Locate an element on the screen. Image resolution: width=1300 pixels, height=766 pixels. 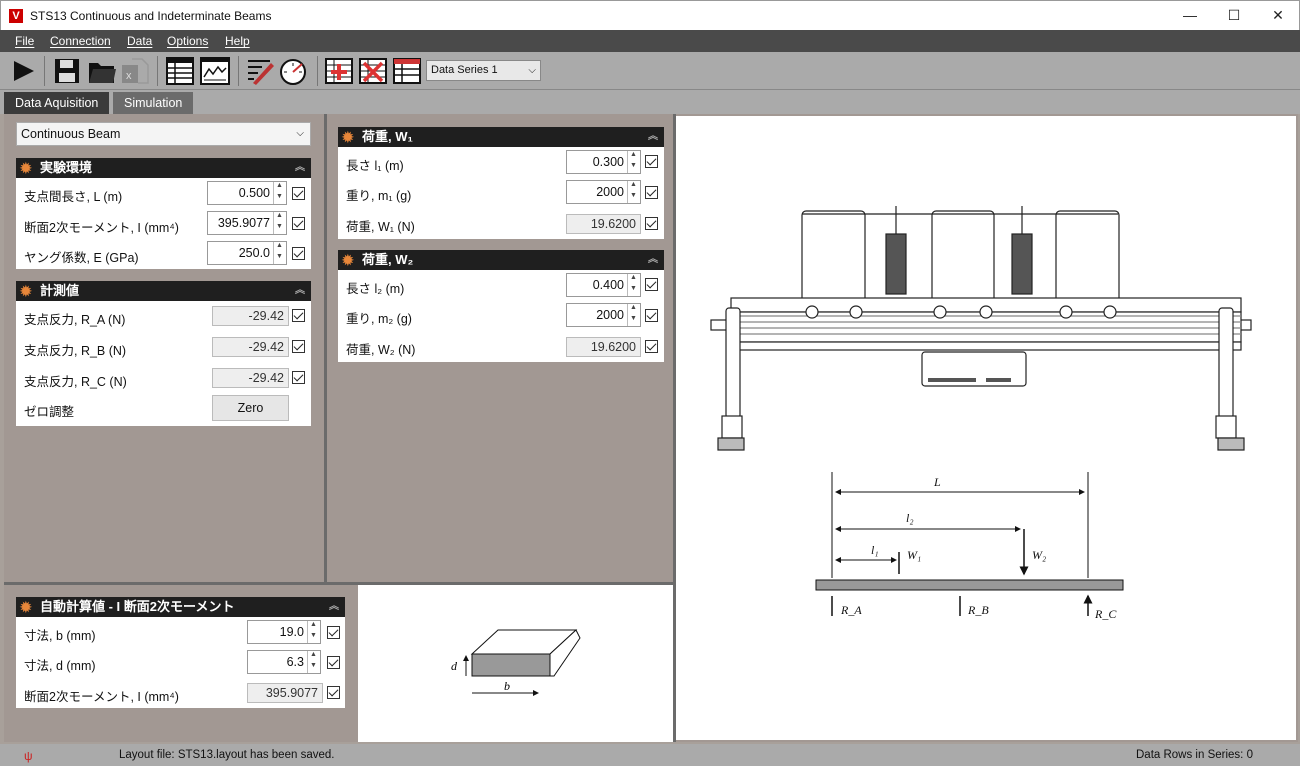
dim-d-checkbox is located at coordinates (333, 662).